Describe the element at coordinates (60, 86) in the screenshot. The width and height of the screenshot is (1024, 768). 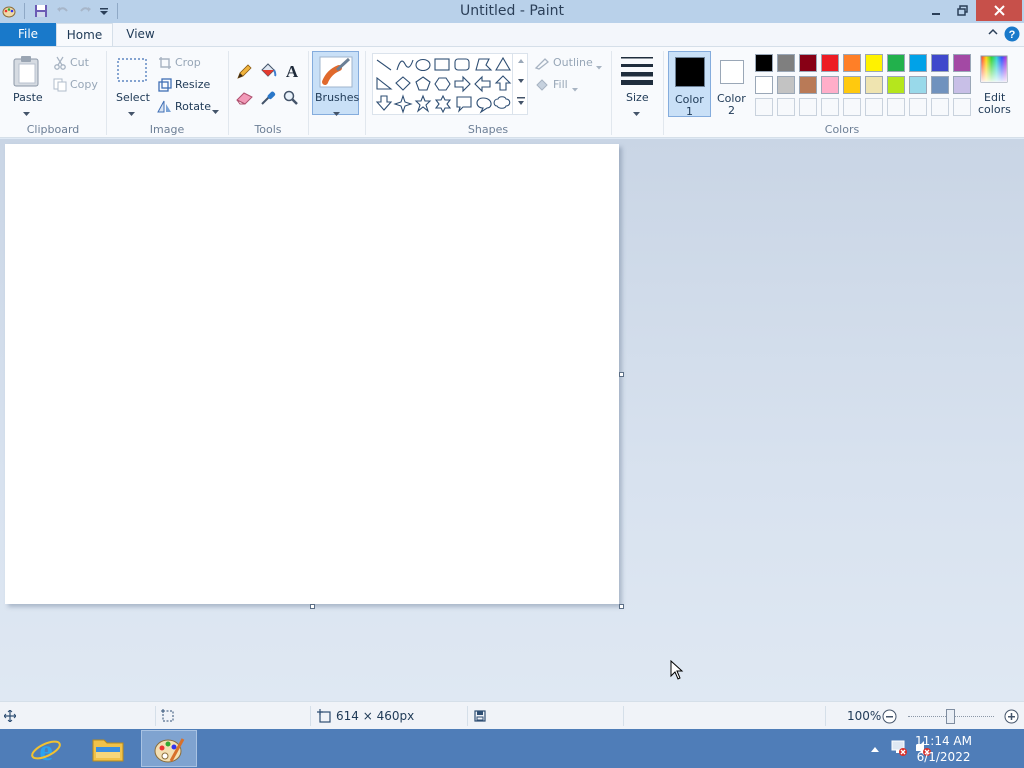
I see `copy-icon` at that location.